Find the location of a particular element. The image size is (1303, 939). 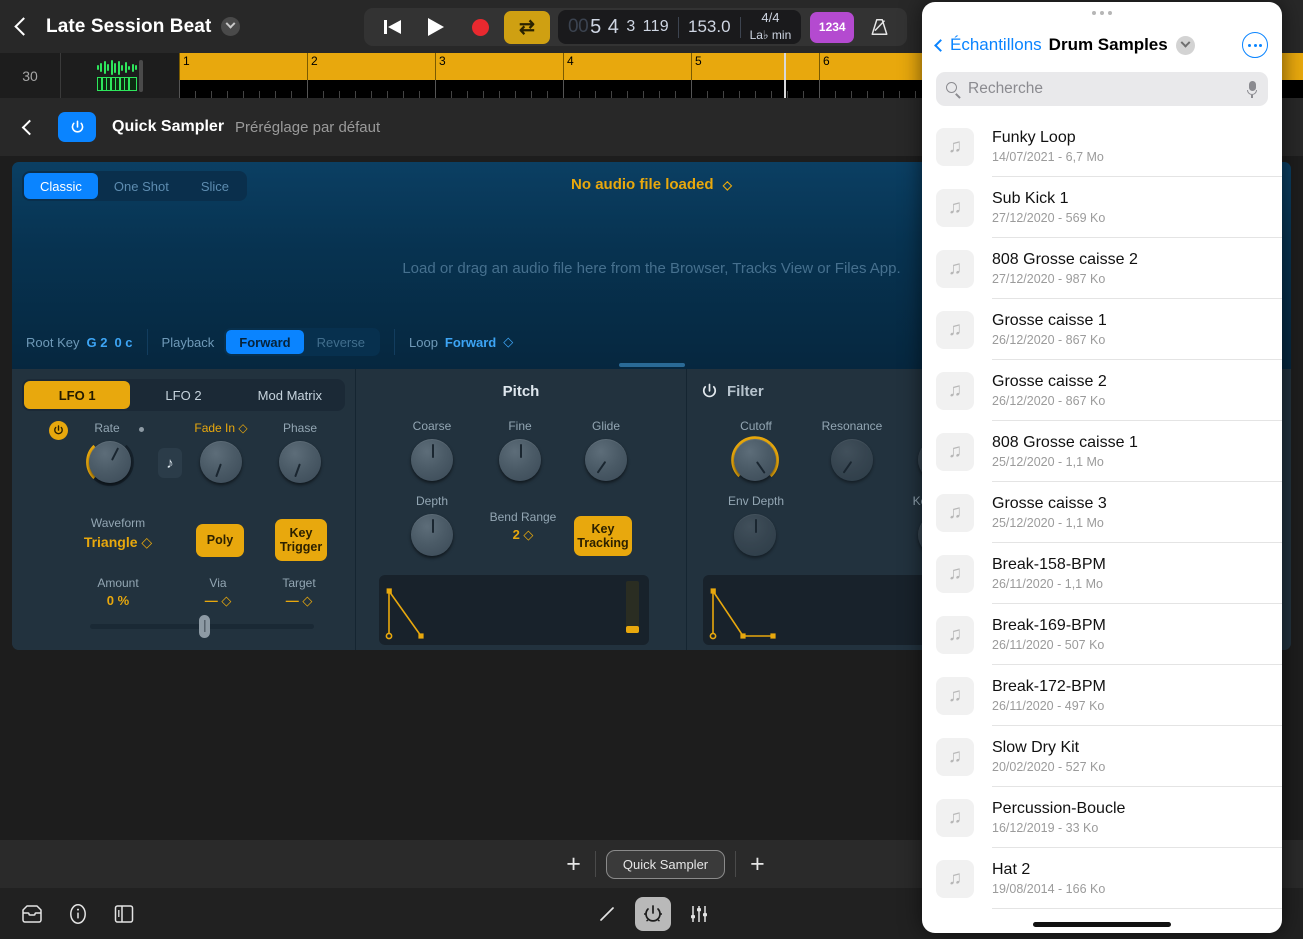

list-item: ♫ Grosse caisse 2 26/12/2020 - 867 Ko is located at coordinates (1102, 390).